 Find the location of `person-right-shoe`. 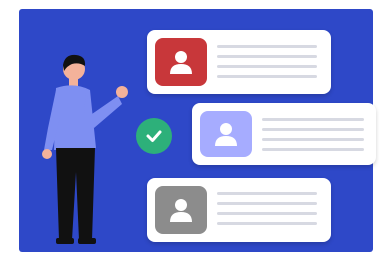

person-right-shoe is located at coordinates (87, 241).